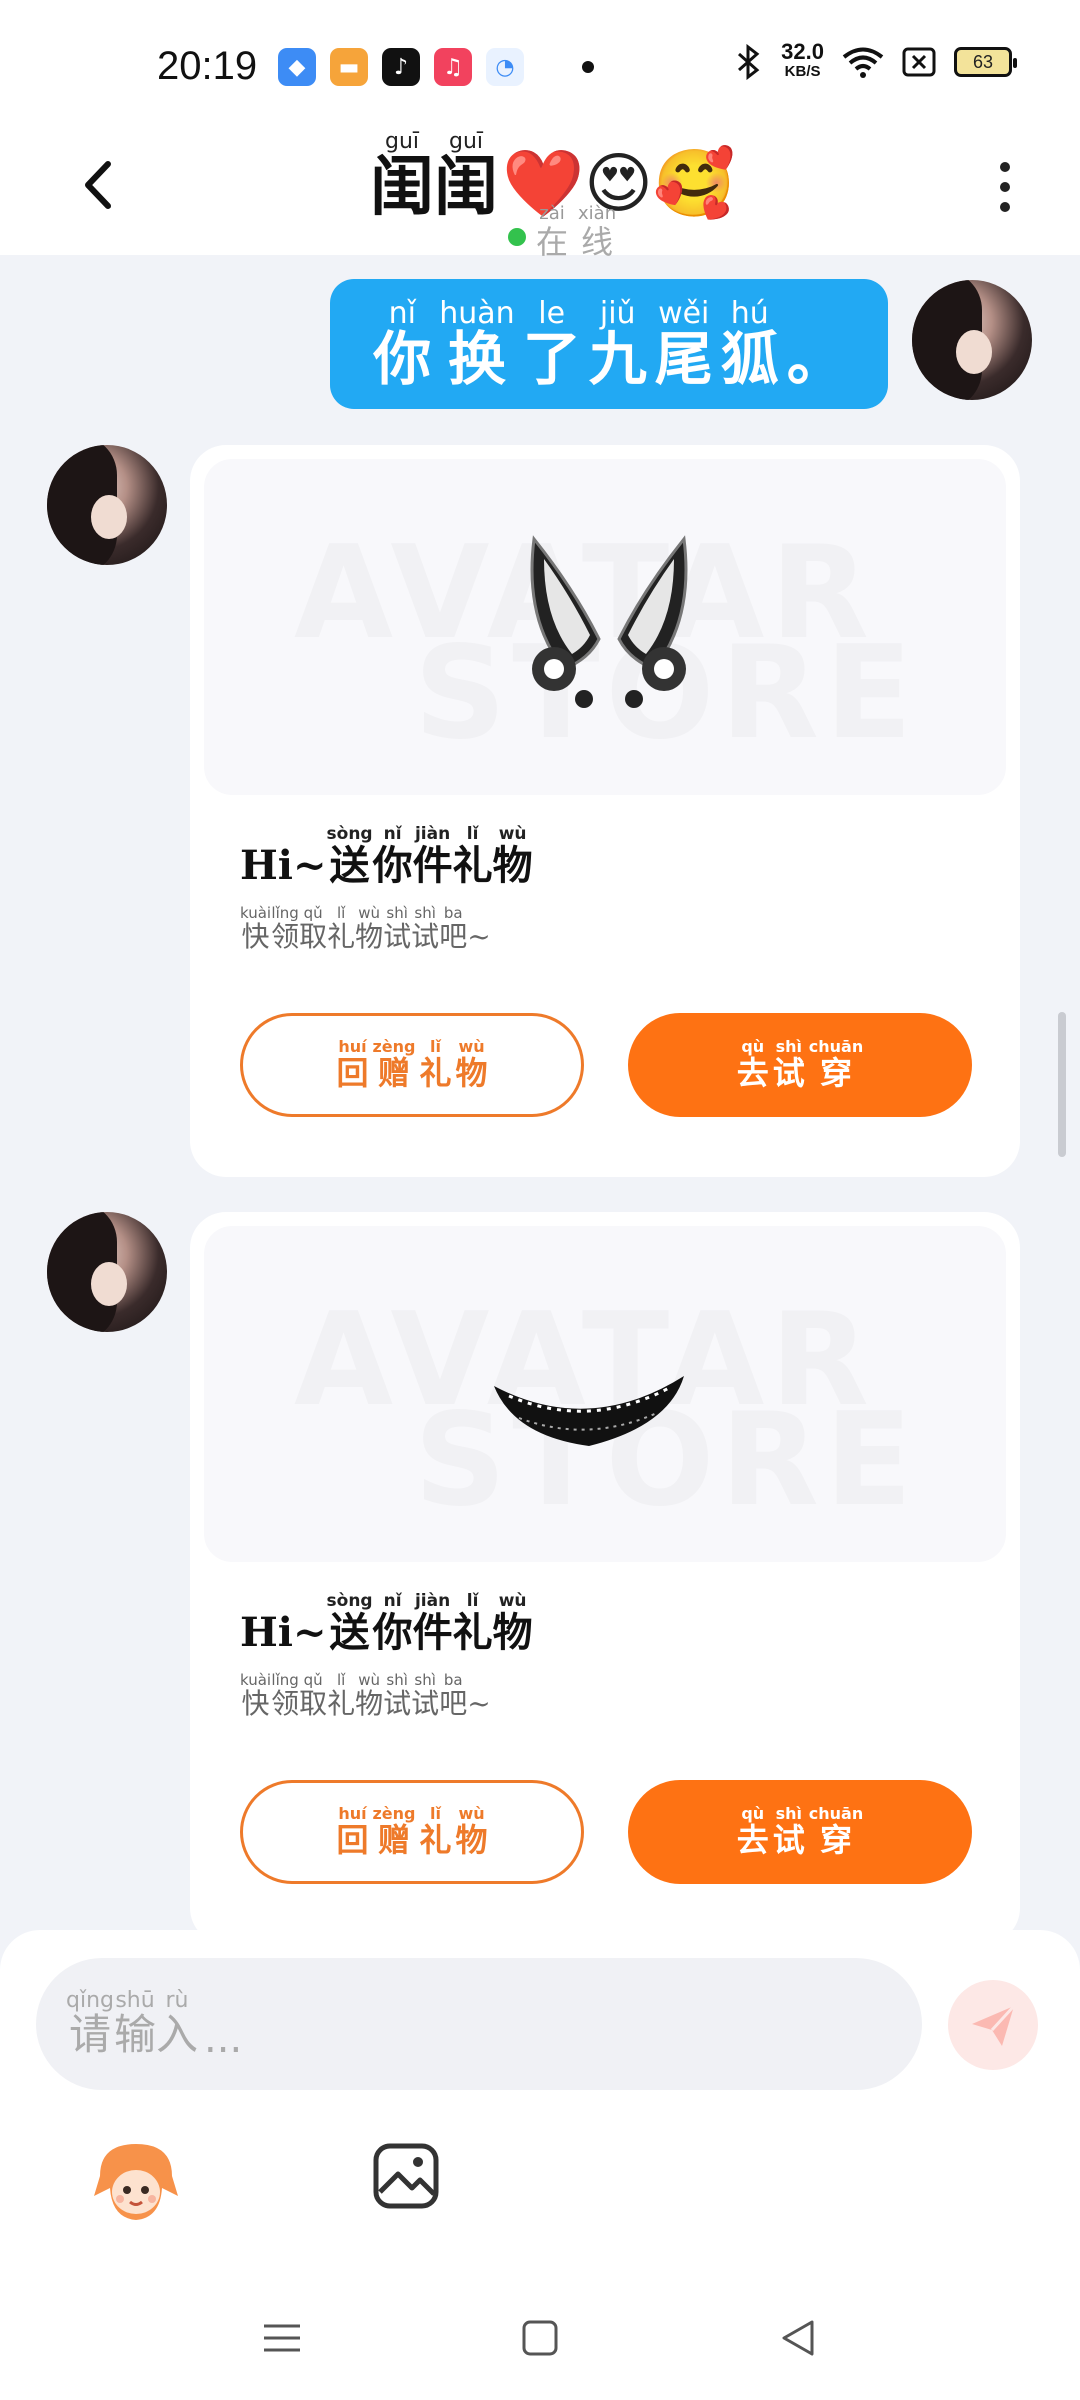 The width and height of the screenshot is (1080, 2400). Describe the element at coordinates (836, 1073) in the screenshot. I see `hanzi: 穿` at that location.